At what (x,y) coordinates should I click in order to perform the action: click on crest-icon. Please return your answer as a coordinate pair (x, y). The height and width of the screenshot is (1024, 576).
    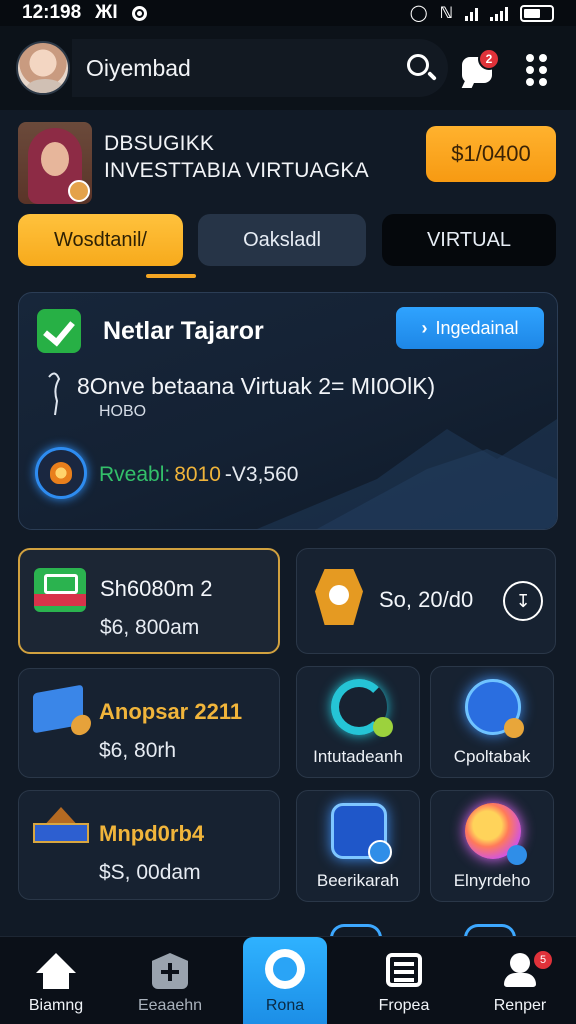
    Looking at the image, I should click on (339, 597).